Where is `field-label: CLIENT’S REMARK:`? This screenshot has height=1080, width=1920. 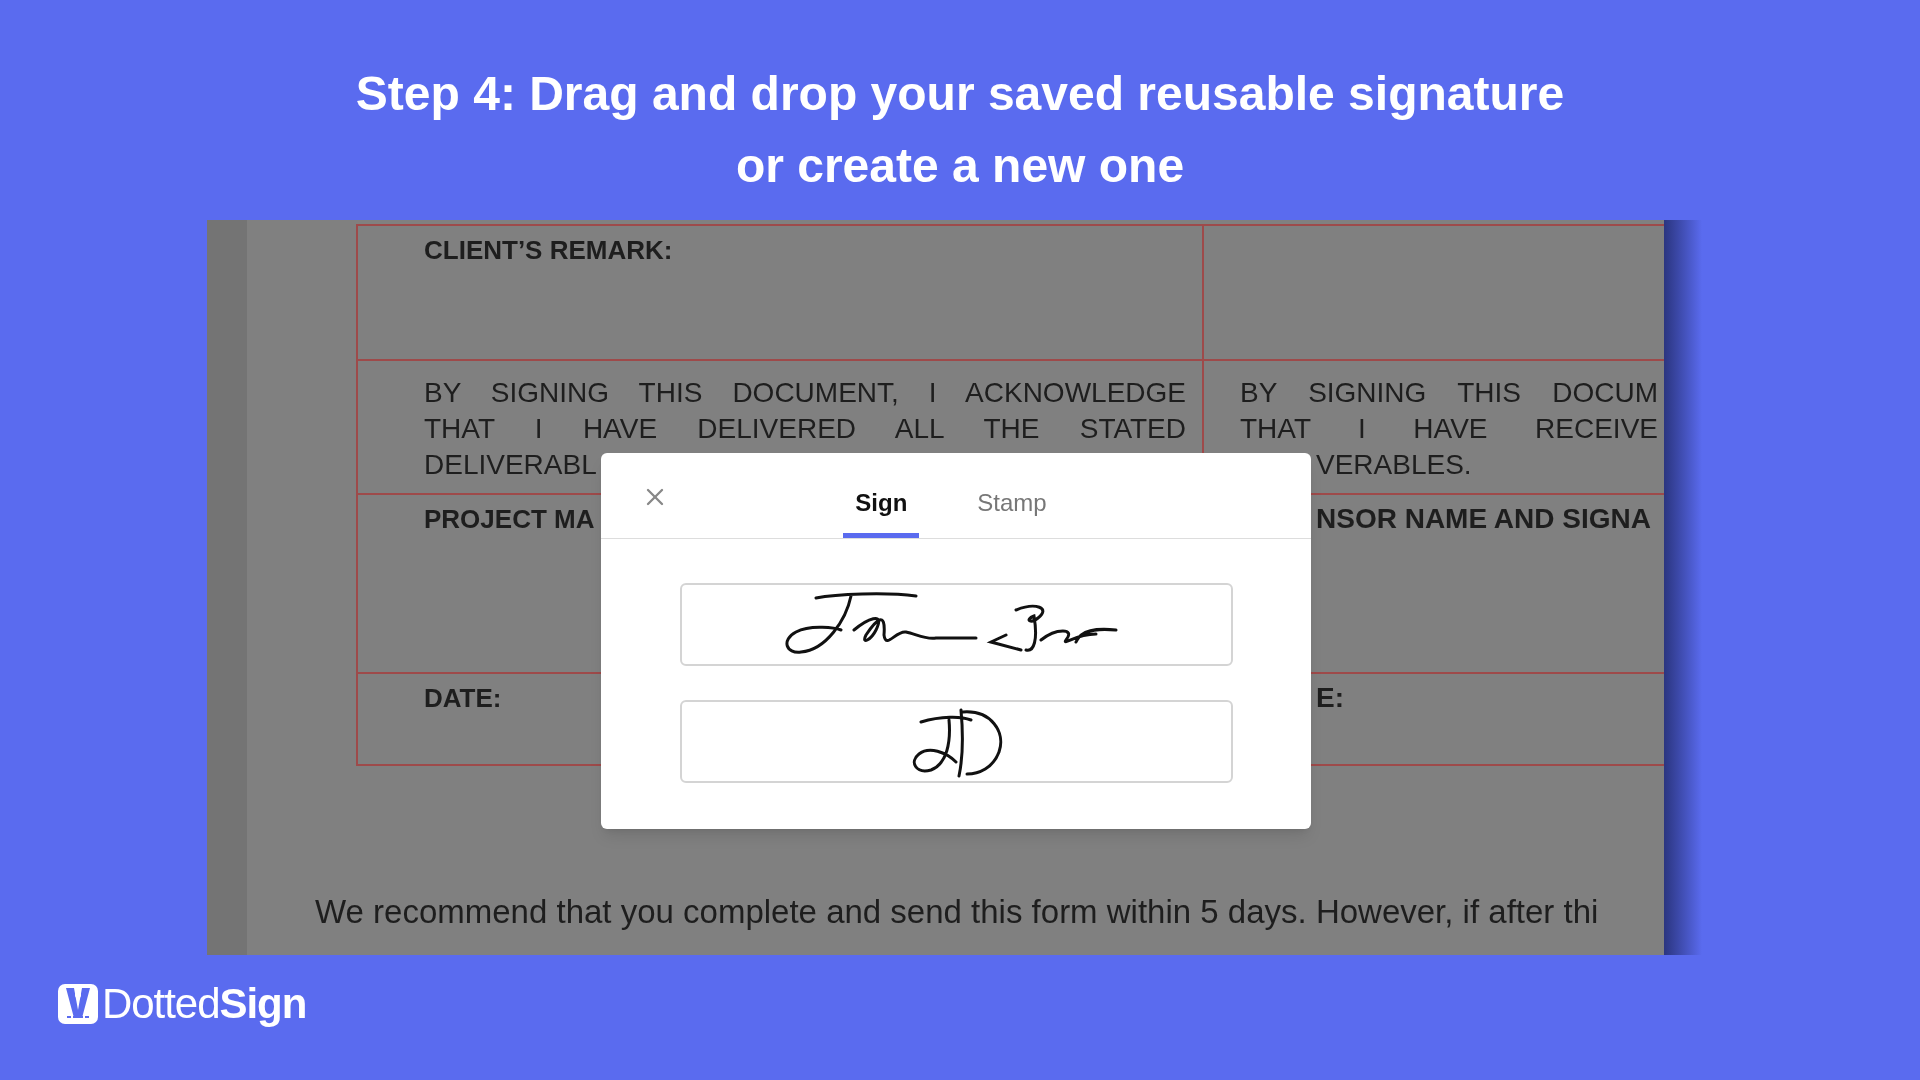
field-label: CLIENT’S REMARK: is located at coordinates (548, 250).